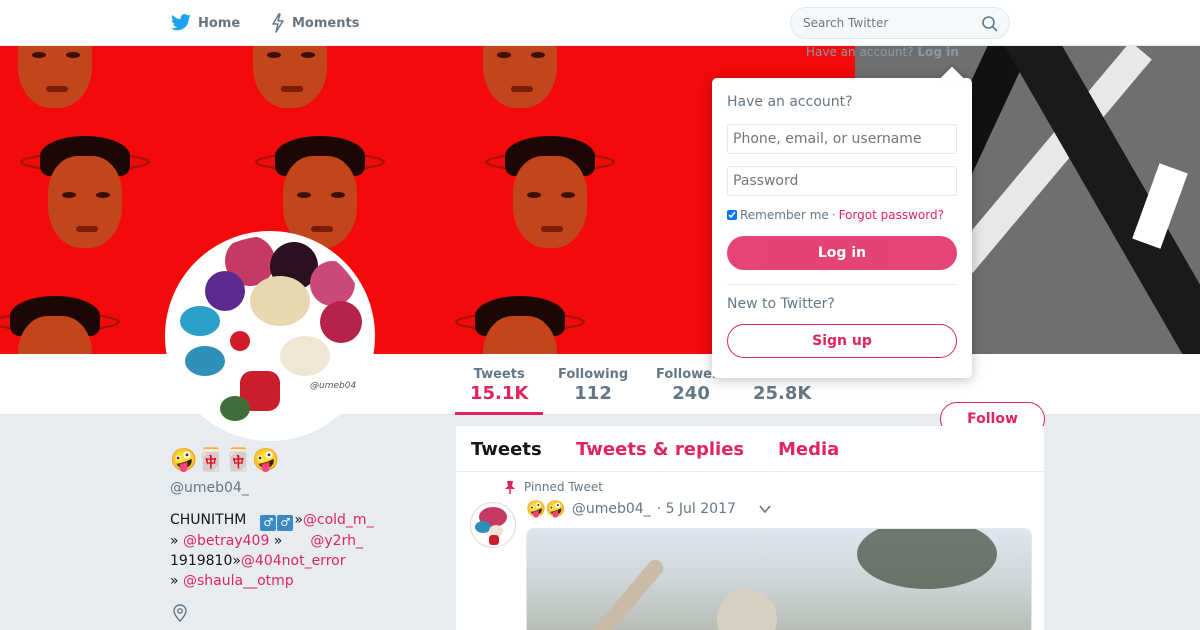 This screenshot has width=1200, height=630. Describe the element at coordinates (876, 23) in the screenshot. I see `search-input` at that location.